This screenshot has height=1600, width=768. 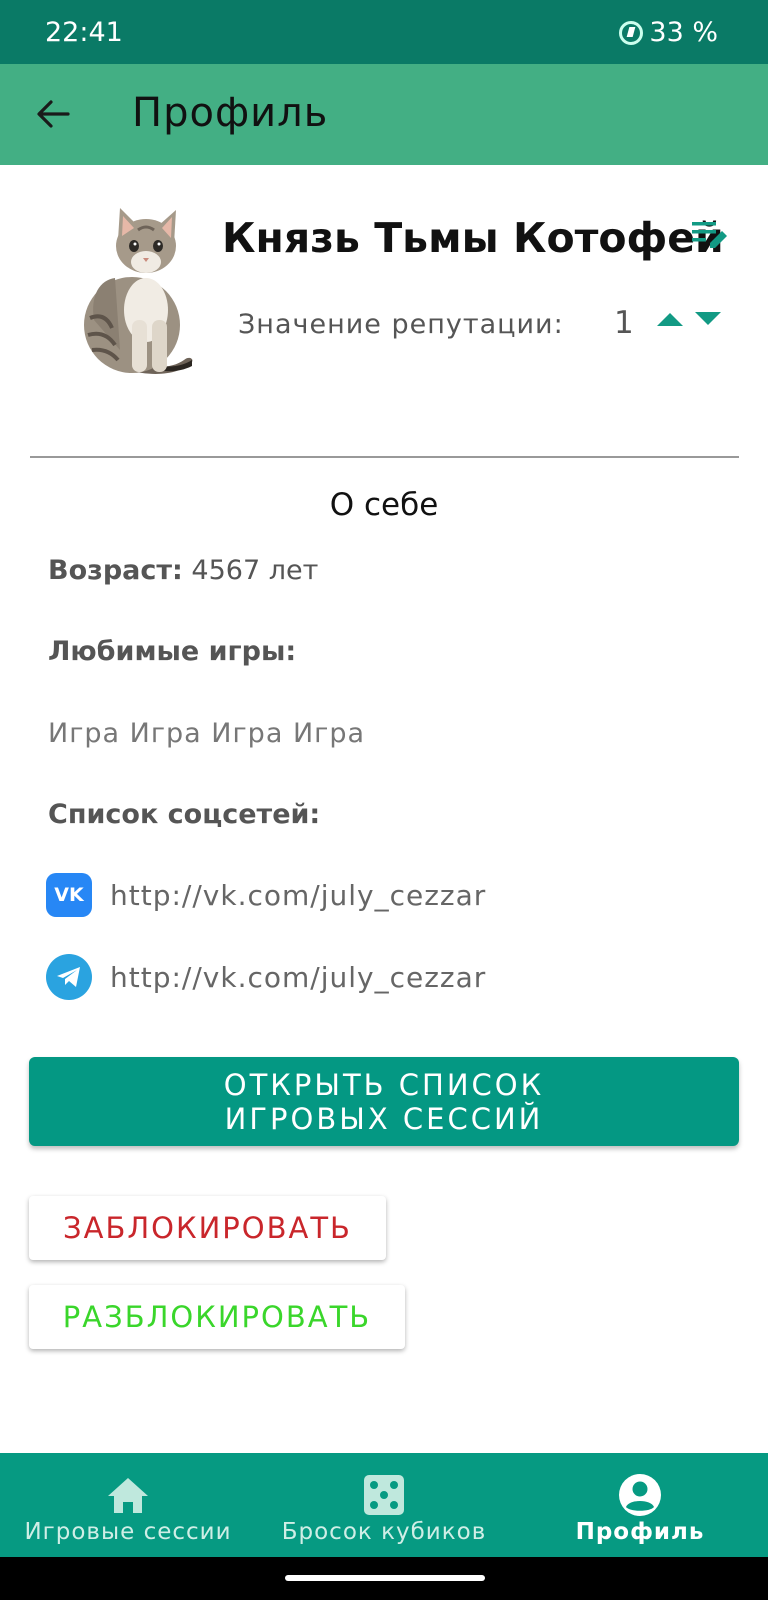 I want to click on nav-item-sessions: Игровые сессии, so click(x=128, y=1505).